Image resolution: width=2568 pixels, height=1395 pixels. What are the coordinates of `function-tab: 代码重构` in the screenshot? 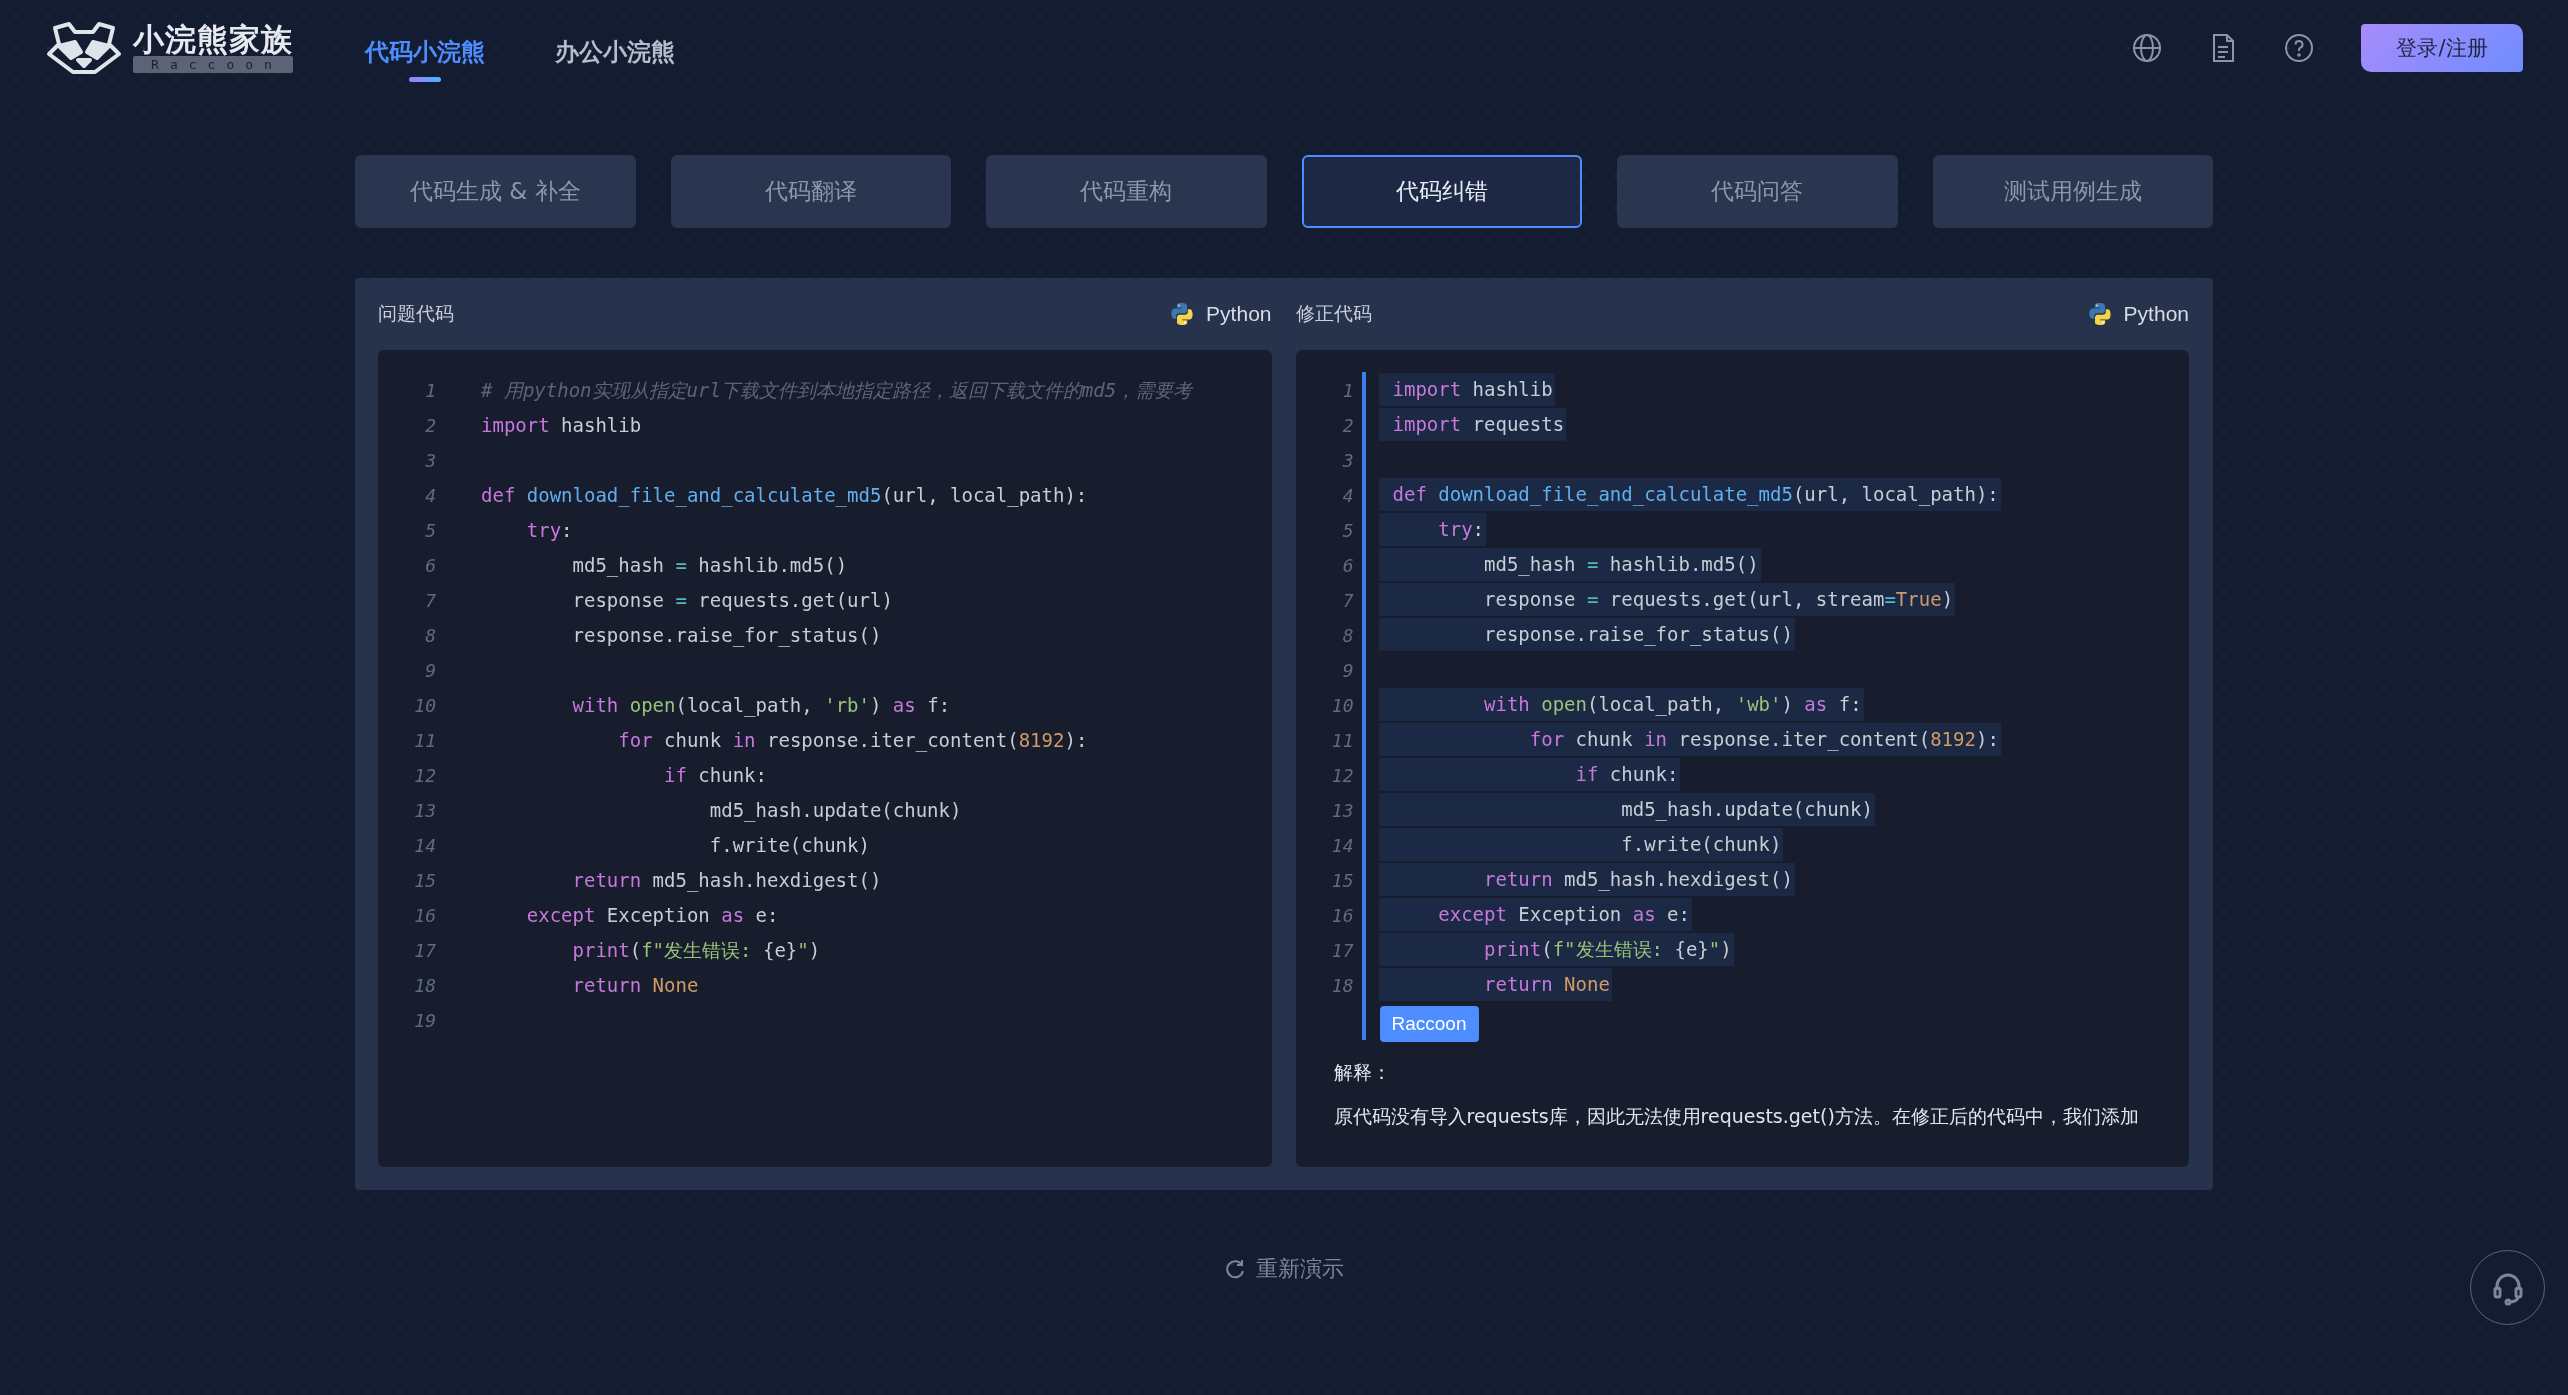 It's located at (1126, 191).